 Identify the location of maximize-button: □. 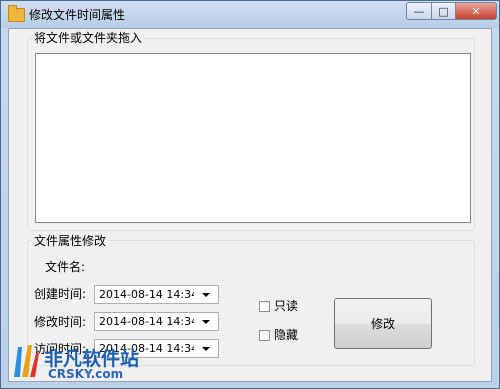
(443, 11).